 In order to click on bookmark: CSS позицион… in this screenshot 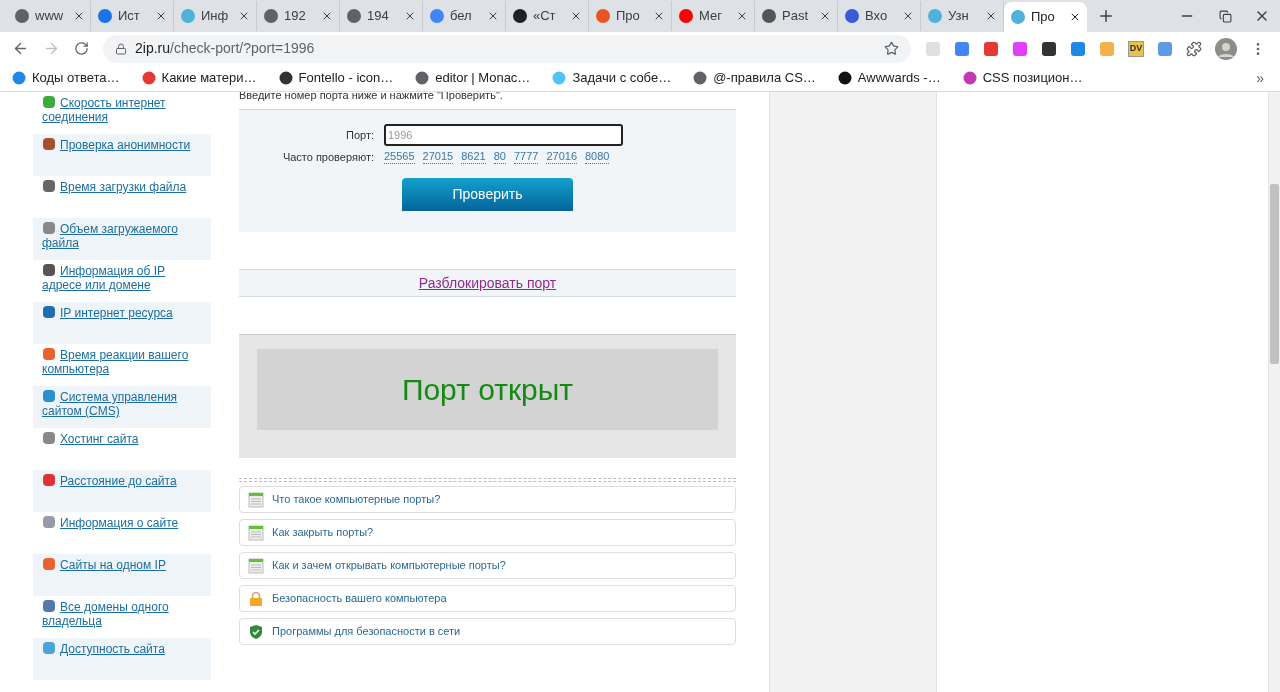, I will do `click(1022, 78)`.